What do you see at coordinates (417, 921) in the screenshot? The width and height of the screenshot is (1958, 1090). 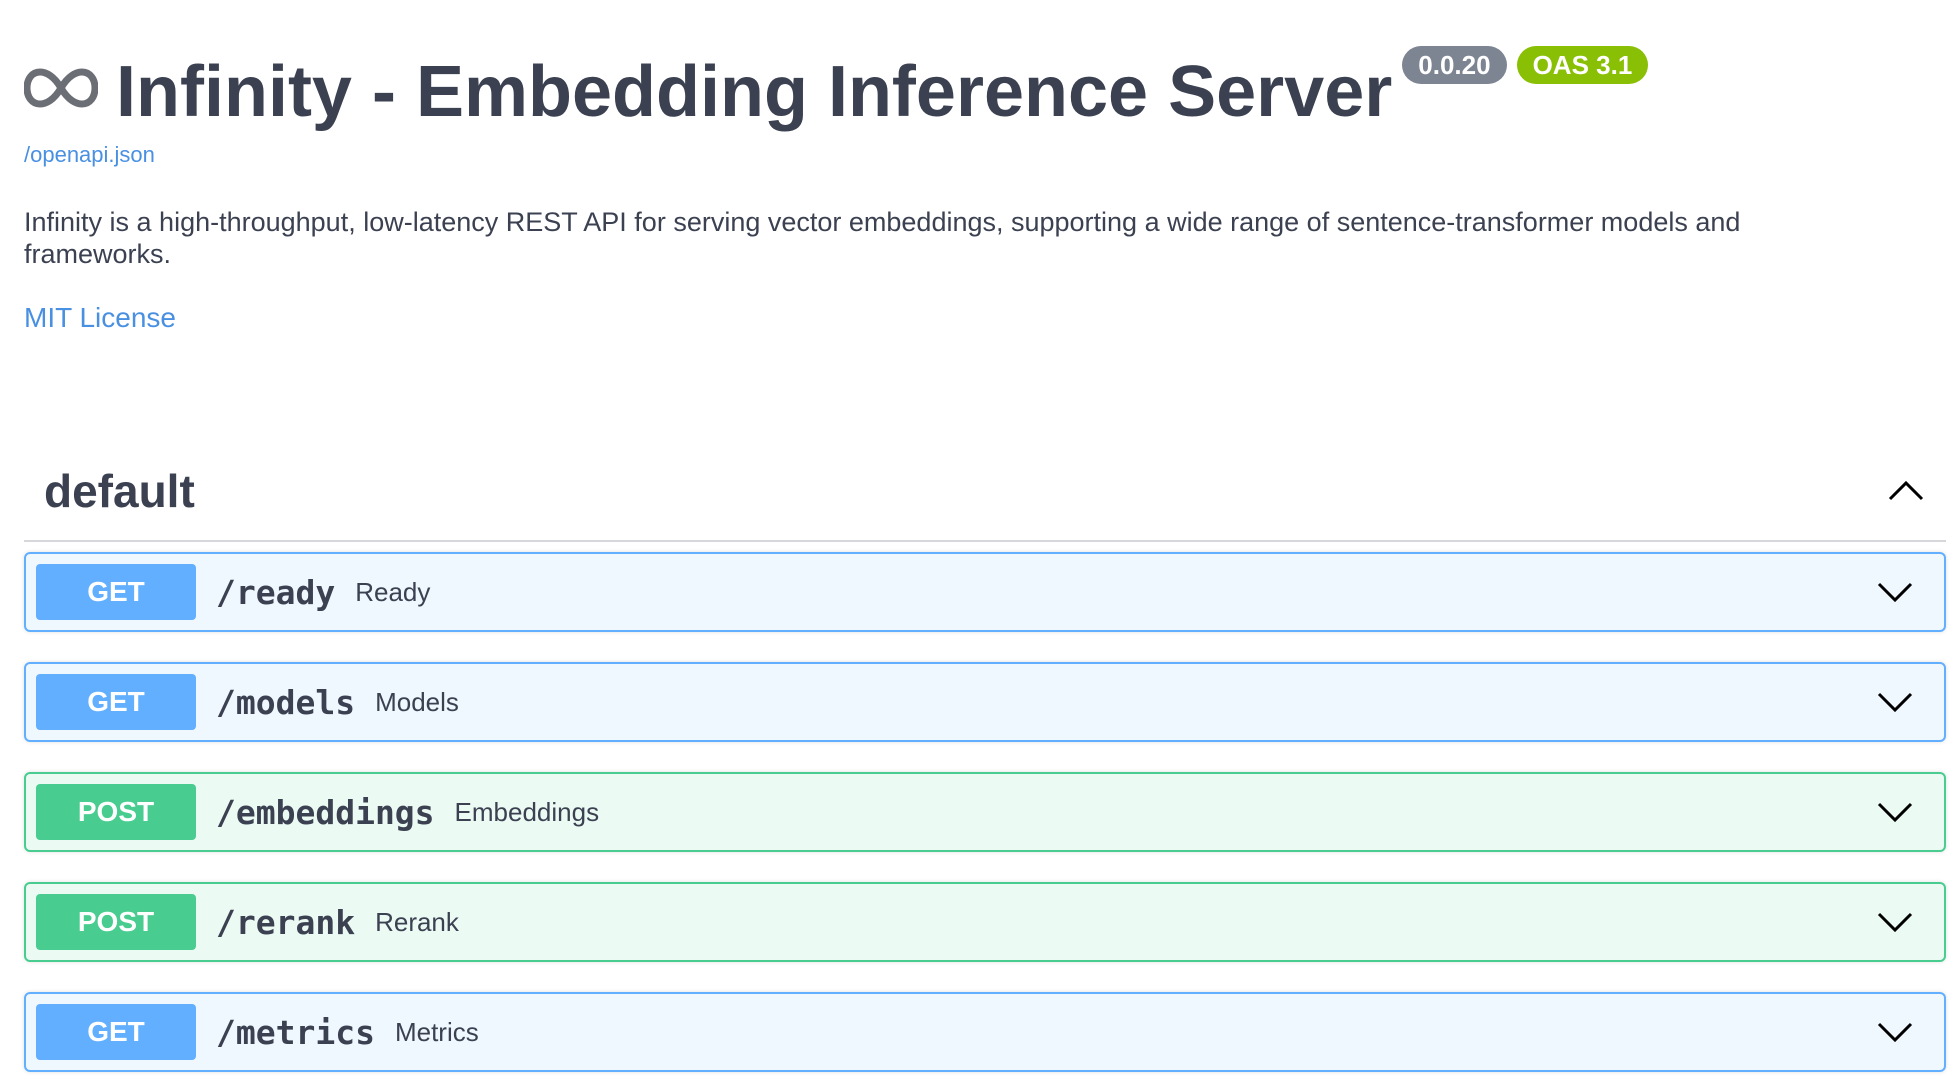 I see `operation-summary: Rerank` at bounding box center [417, 921].